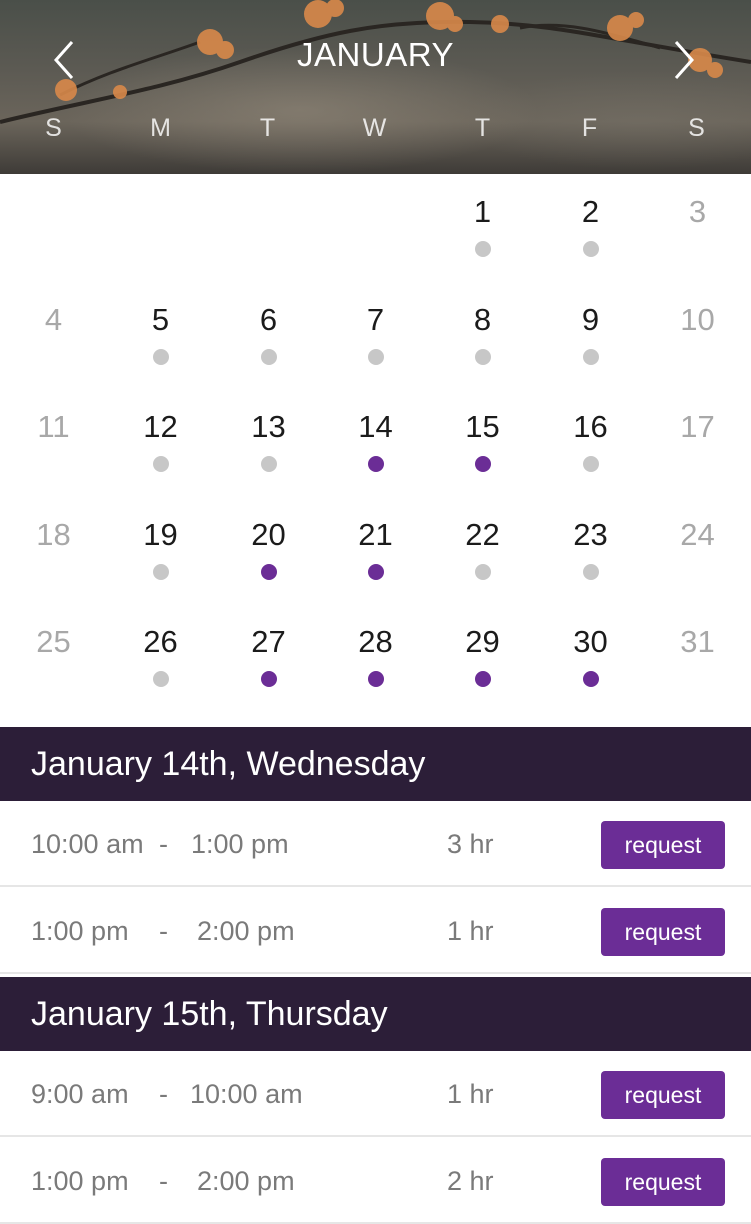 Image resolution: width=751 pixels, height=1224 pixels. I want to click on calendar-header: JANUARY S M T W T F S, so click(375, 87).